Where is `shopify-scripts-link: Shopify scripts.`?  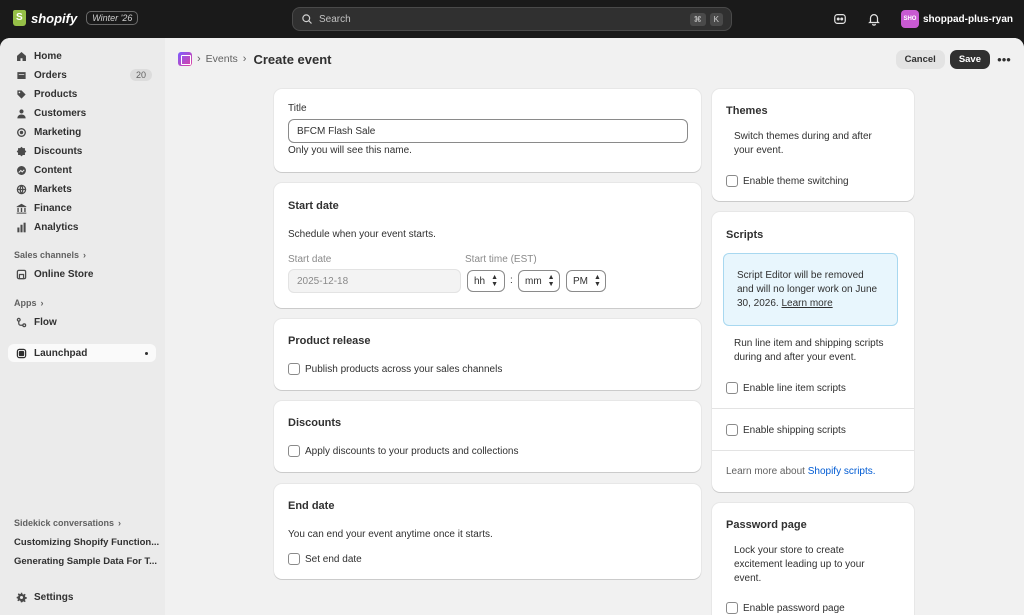 shopify-scripts-link: Shopify scripts. is located at coordinates (842, 471).